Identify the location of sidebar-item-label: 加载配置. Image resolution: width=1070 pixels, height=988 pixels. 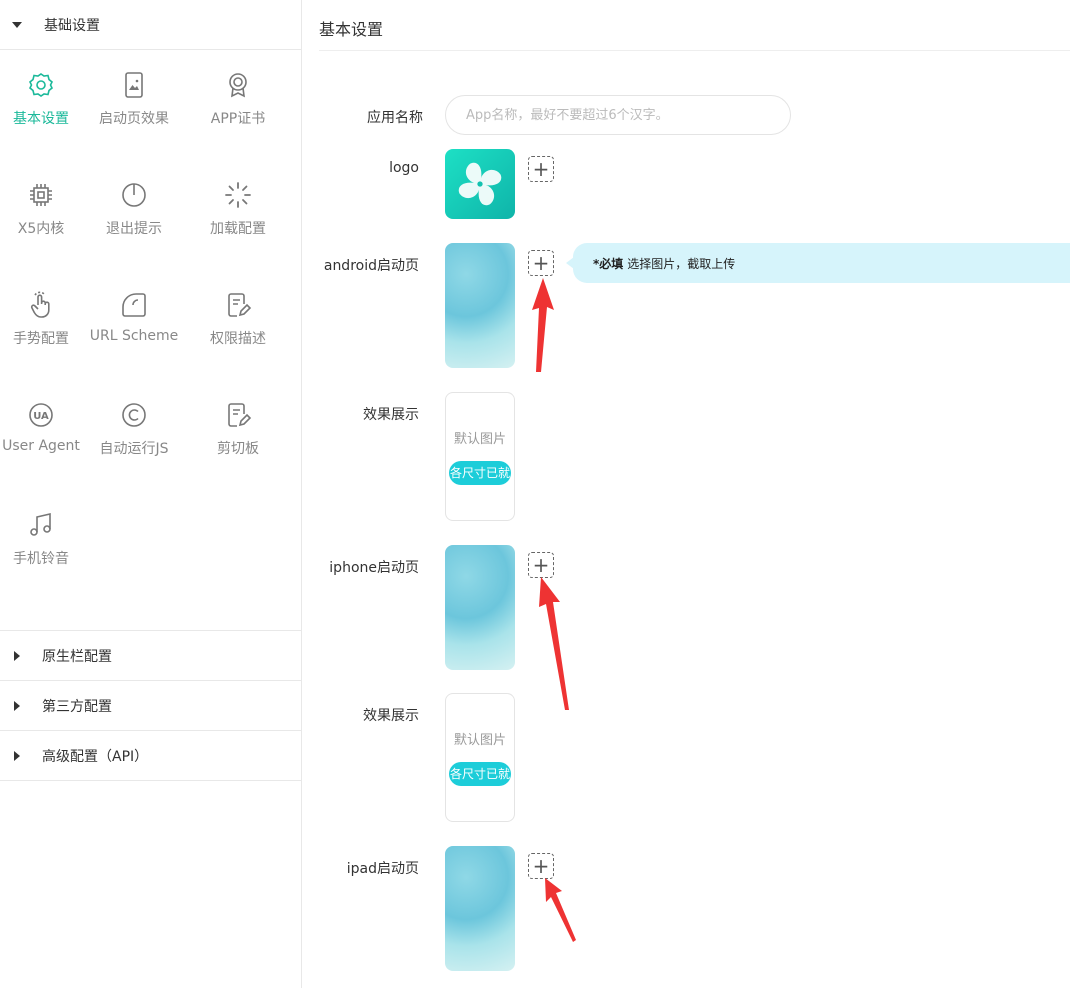
(238, 229).